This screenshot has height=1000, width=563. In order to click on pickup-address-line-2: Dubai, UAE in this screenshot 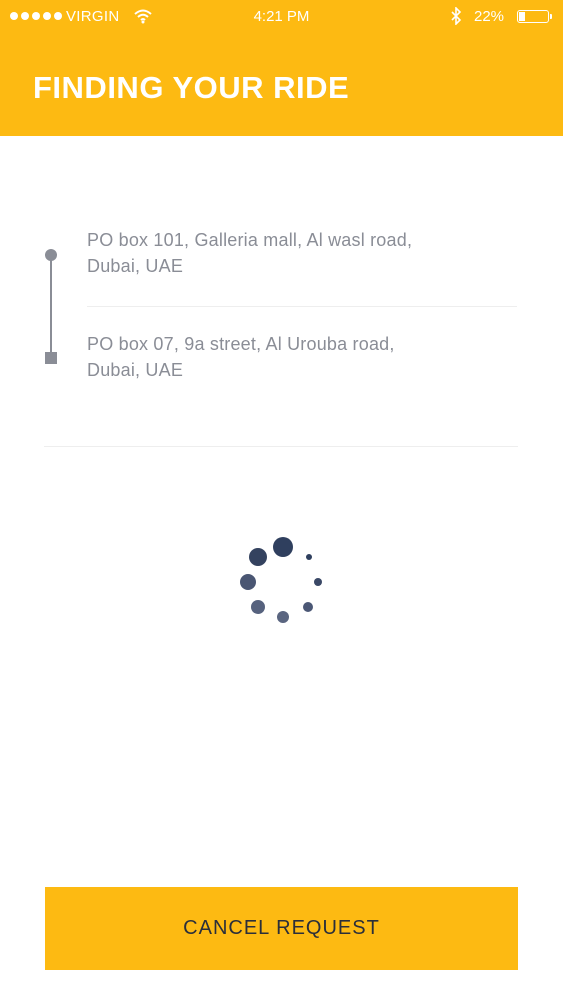, I will do `click(135, 266)`.